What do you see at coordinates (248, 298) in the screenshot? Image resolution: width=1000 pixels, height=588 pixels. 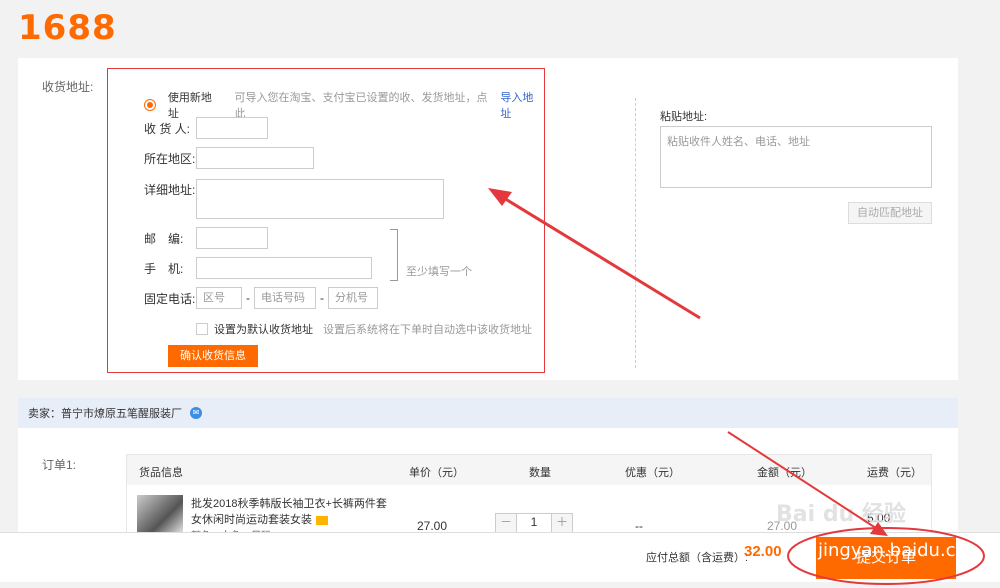 I see `phone-dash-1: -` at bounding box center [248, 298].